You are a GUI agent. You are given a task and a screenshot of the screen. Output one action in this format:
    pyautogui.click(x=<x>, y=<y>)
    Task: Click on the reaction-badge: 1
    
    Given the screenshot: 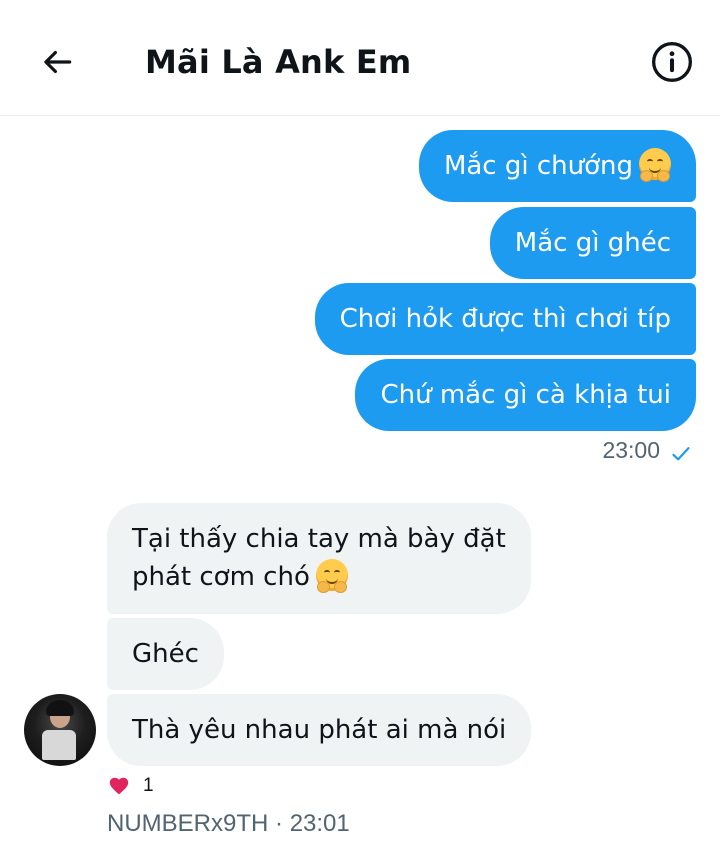 What is the action you would take?
    pyautogui.click(x=130, y=786)
    